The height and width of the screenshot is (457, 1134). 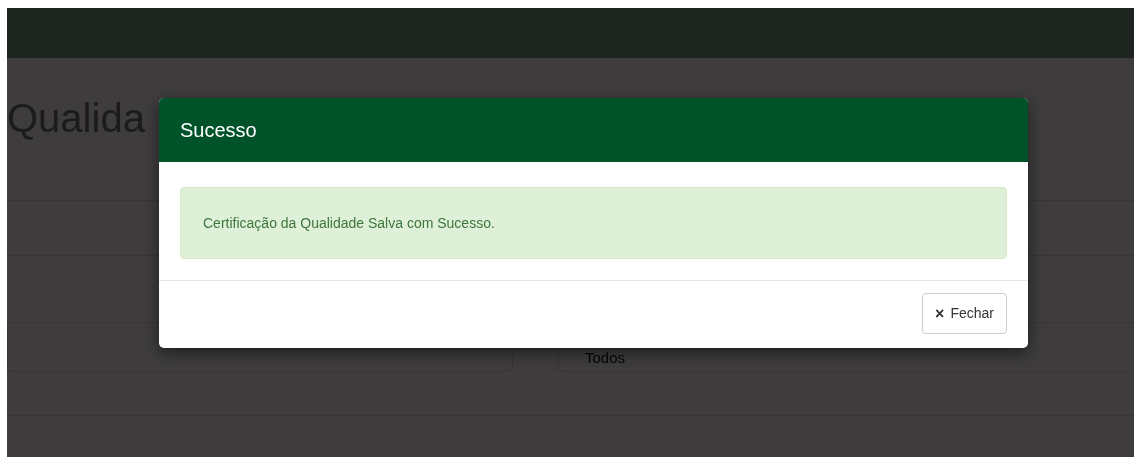 What do you see at coordinates (218, 130) in the screenshot?
I see `modal-title: Sucesso` at bounding box center [218, 130].